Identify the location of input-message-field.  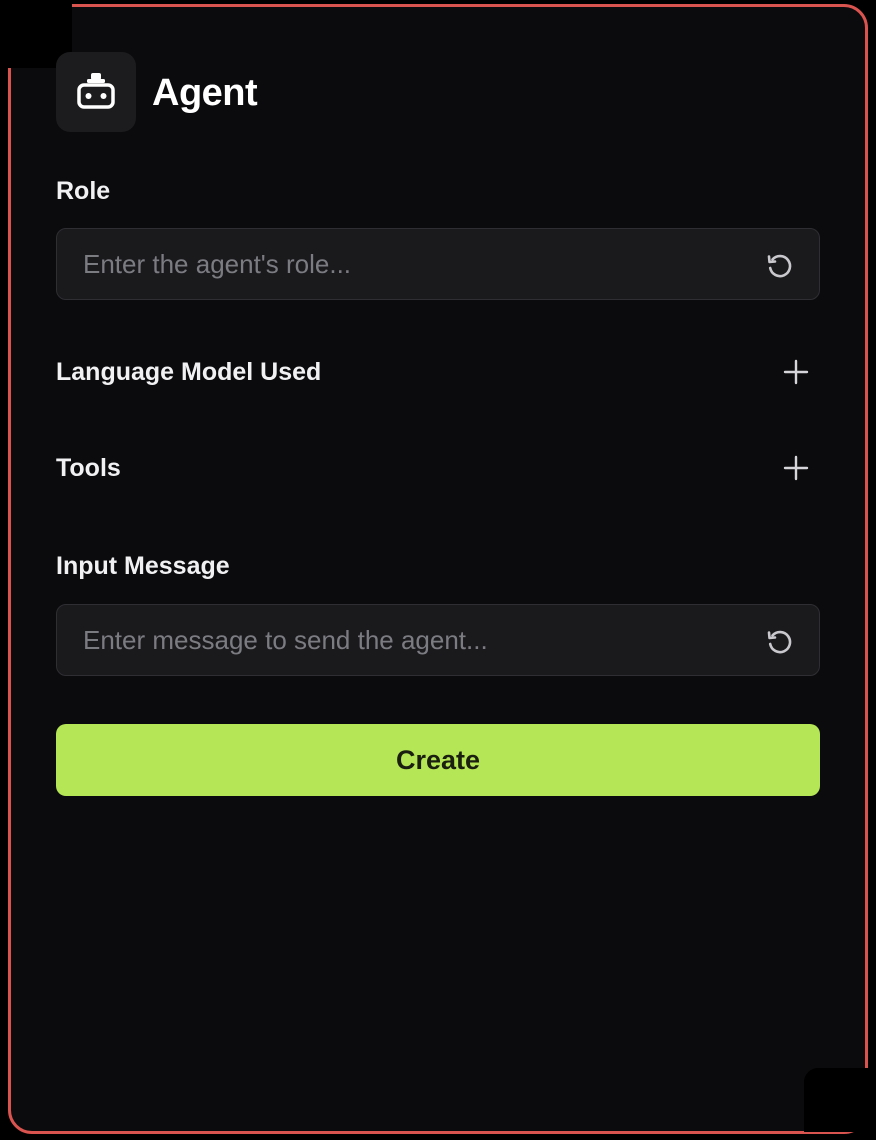
(438, 640).